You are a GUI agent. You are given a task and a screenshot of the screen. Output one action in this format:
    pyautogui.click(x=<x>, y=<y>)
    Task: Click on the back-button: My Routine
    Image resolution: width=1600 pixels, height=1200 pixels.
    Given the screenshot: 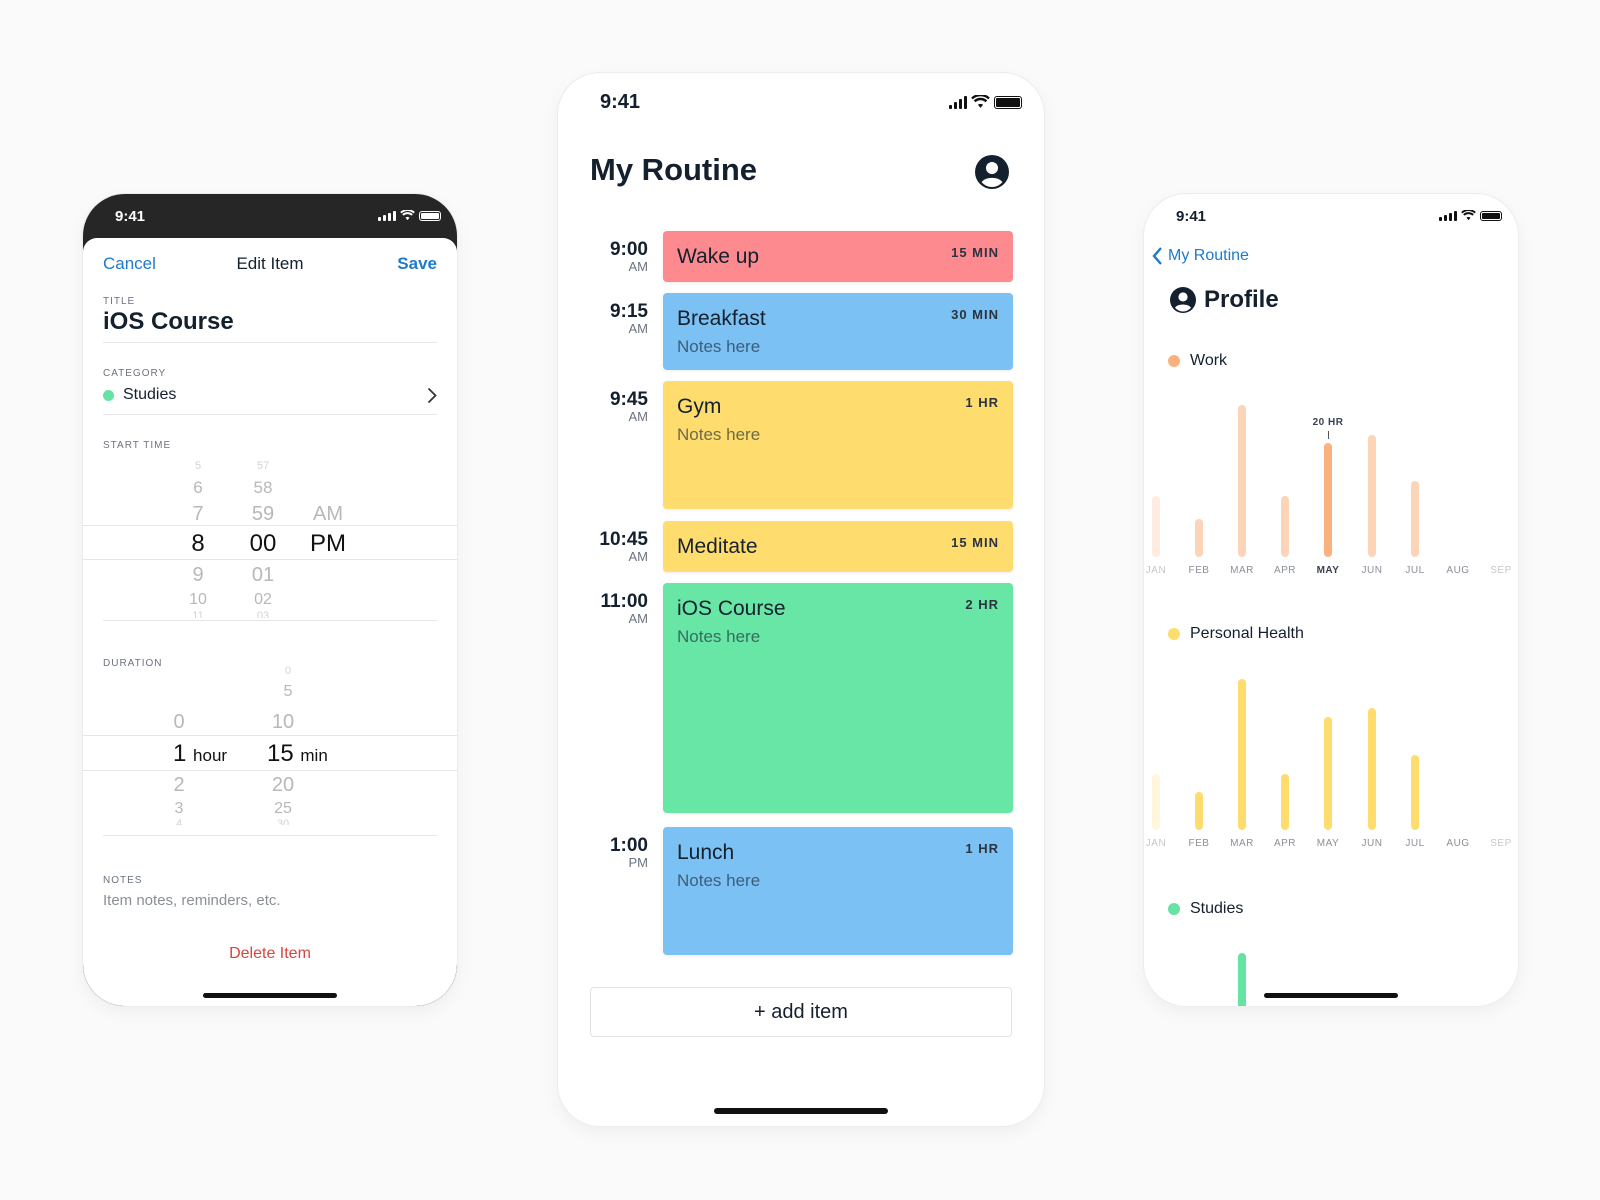 What is the action you would take?
    pyautogui.click(x=1200, y=256)
    